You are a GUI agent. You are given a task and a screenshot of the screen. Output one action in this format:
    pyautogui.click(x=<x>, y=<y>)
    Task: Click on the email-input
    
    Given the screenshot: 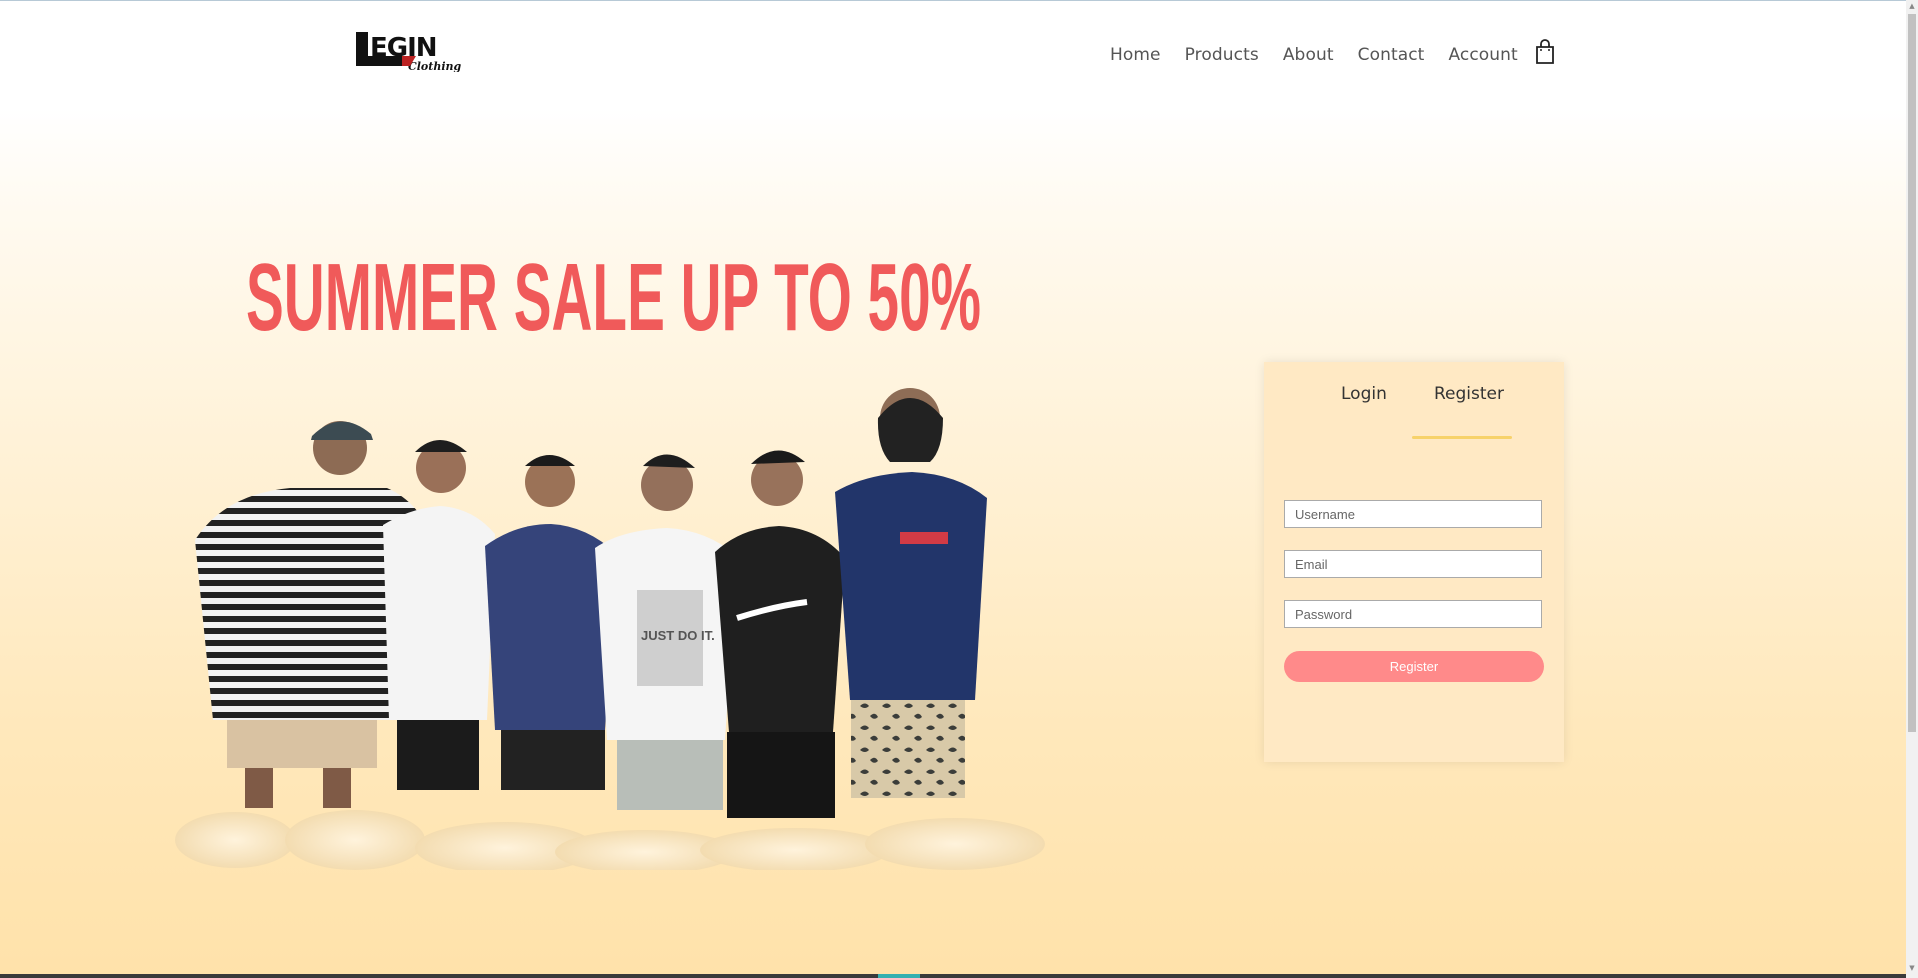 What is the action you would take?
    pyautogui.click(x=1413, y=564)
    